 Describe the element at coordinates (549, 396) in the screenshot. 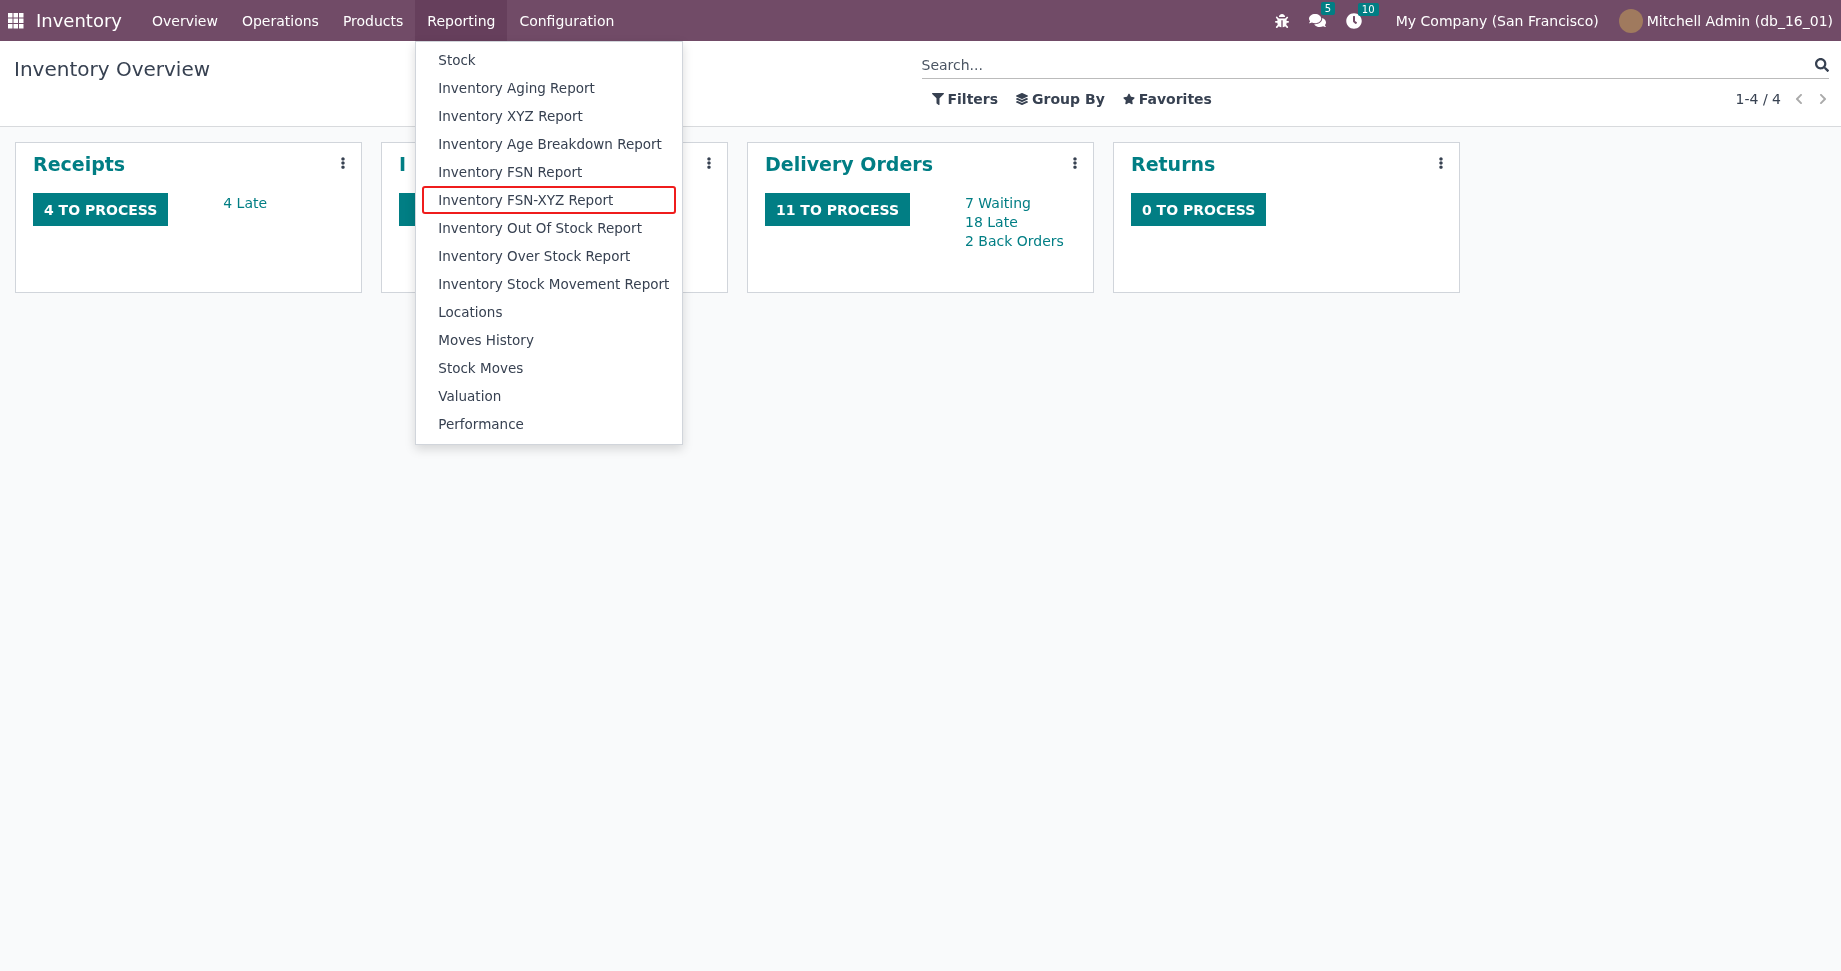

I see `dropdown-item: Valuation` at that location.